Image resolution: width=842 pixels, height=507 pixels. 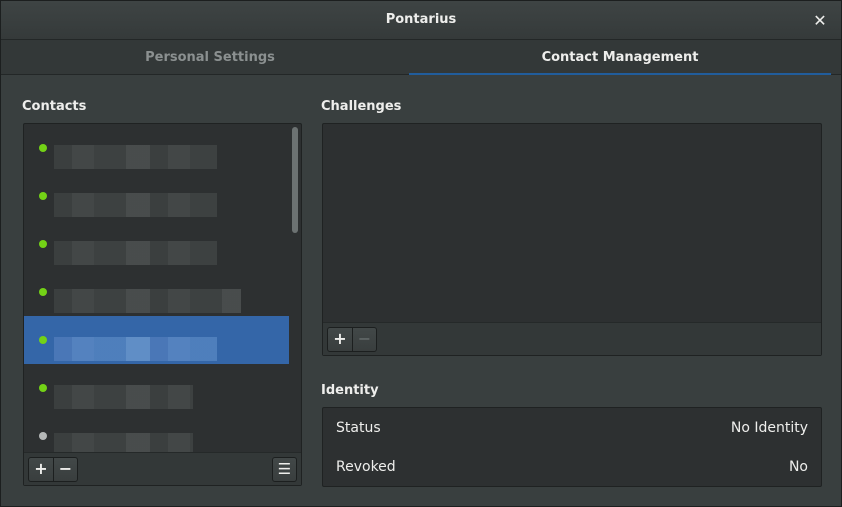 What do you see at coordinates (572, 427) in the screenshot?
I see `identity-row-status: Status No Identity` at bounding box center [572, 427].